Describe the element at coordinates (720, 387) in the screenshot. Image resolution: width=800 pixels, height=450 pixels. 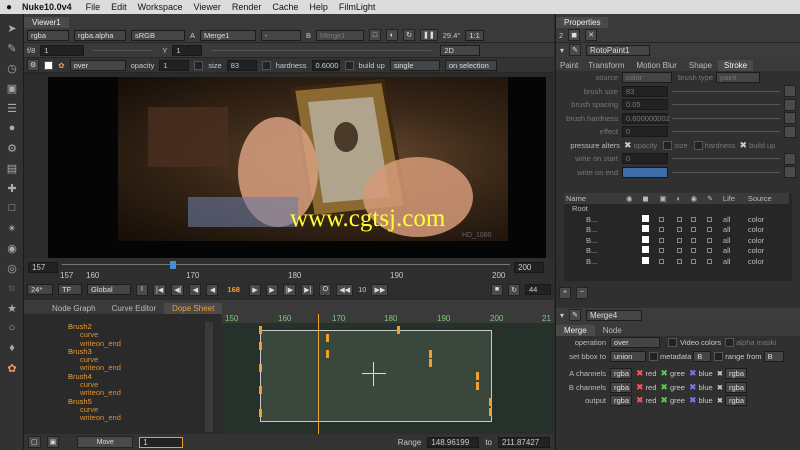
I see `alpha-check-icon: ✖` at that location.